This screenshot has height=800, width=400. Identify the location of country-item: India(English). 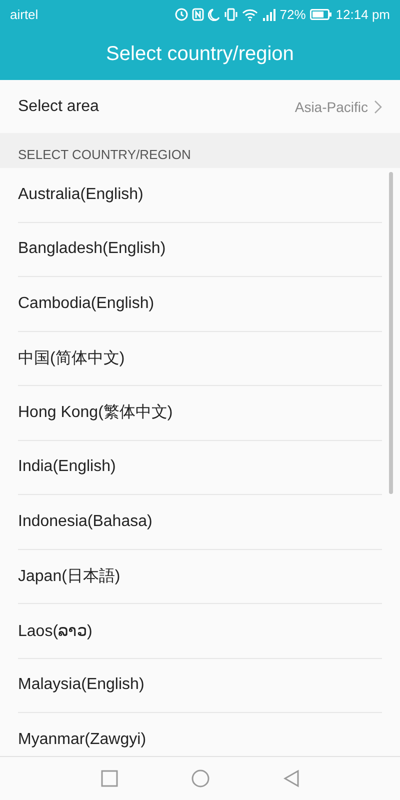
(67, 467).